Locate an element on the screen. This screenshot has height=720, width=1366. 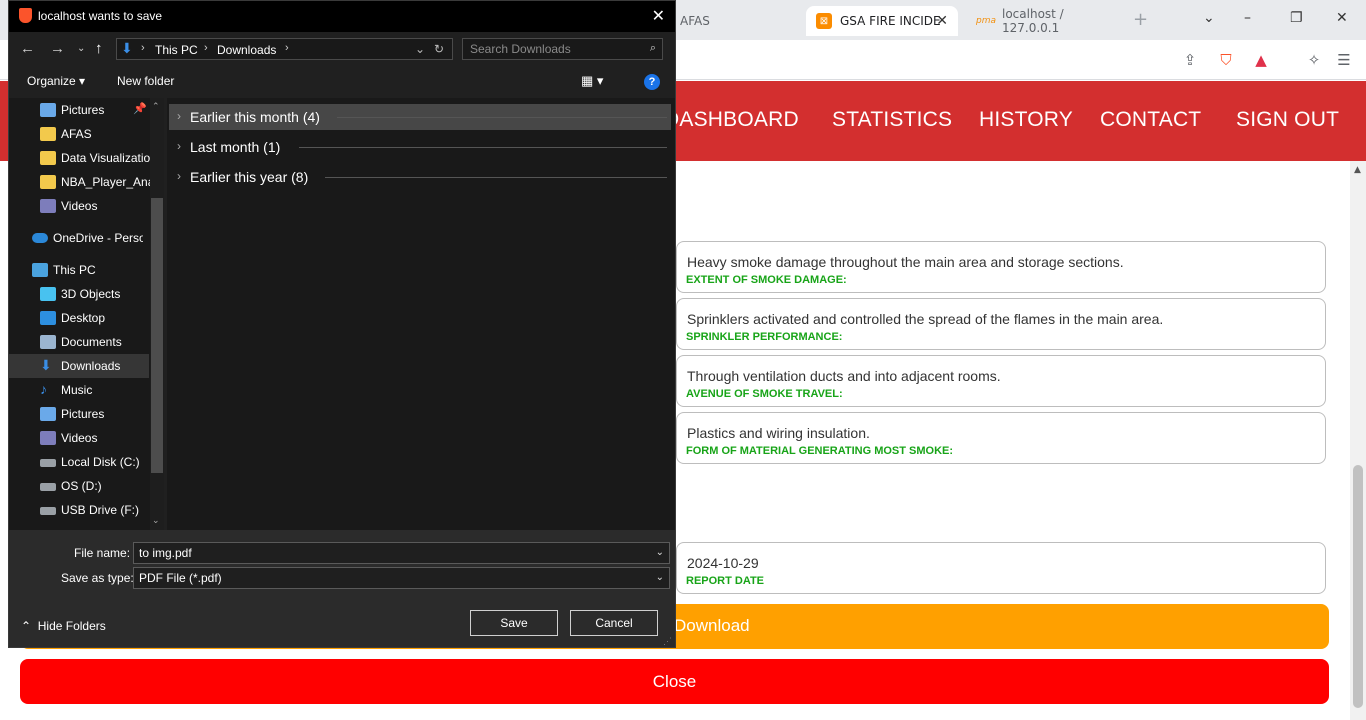
brave-rewards-icon: ▲ is located at coordinates (1261, 60).